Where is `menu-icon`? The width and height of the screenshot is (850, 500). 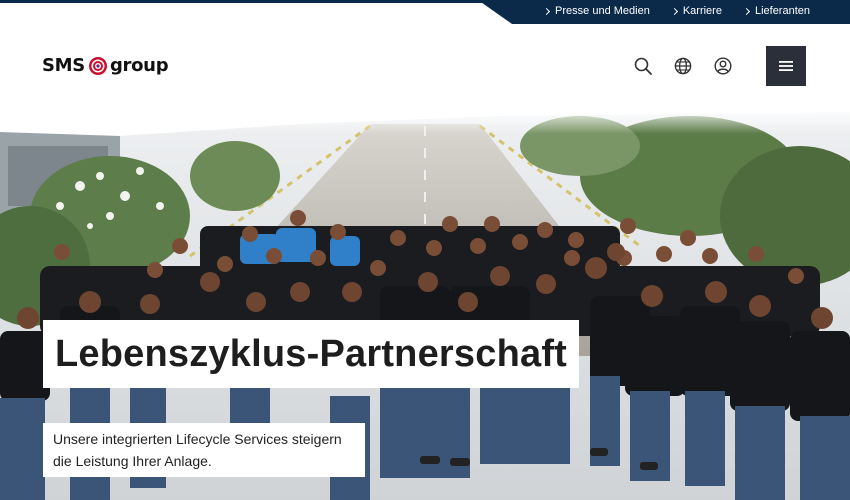
menu-icon is located at coordinates (786, 66).